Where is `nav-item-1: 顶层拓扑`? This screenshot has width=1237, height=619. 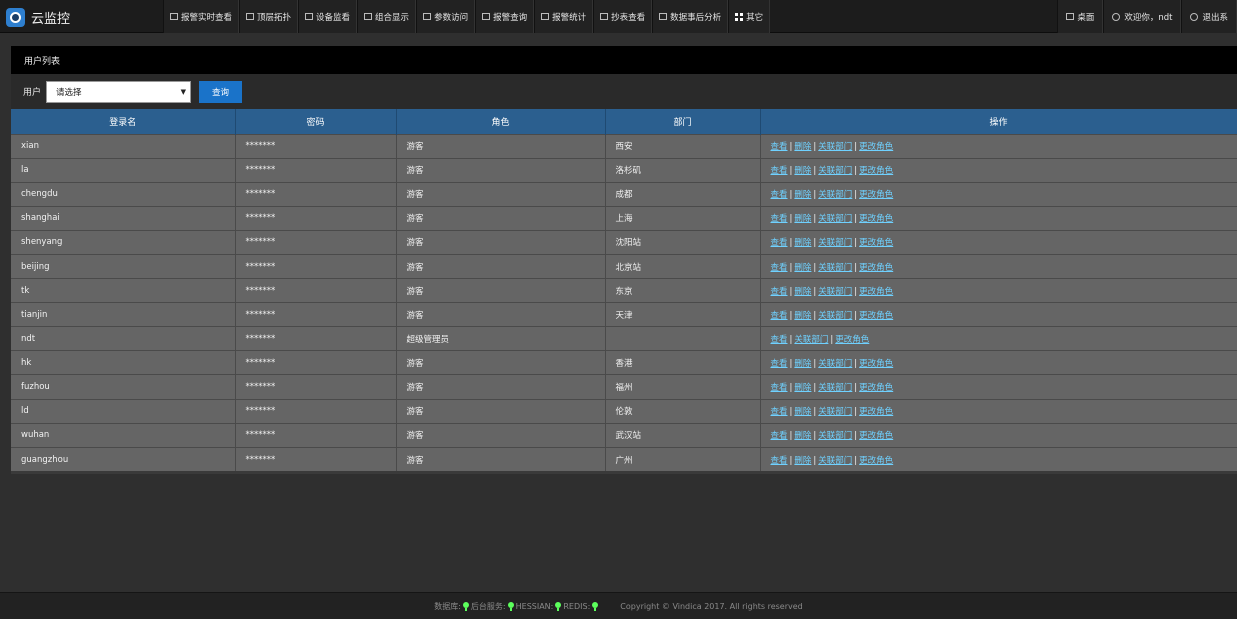
nav-item-1: 顶层拓扑 is located at coordinates (269, 16).